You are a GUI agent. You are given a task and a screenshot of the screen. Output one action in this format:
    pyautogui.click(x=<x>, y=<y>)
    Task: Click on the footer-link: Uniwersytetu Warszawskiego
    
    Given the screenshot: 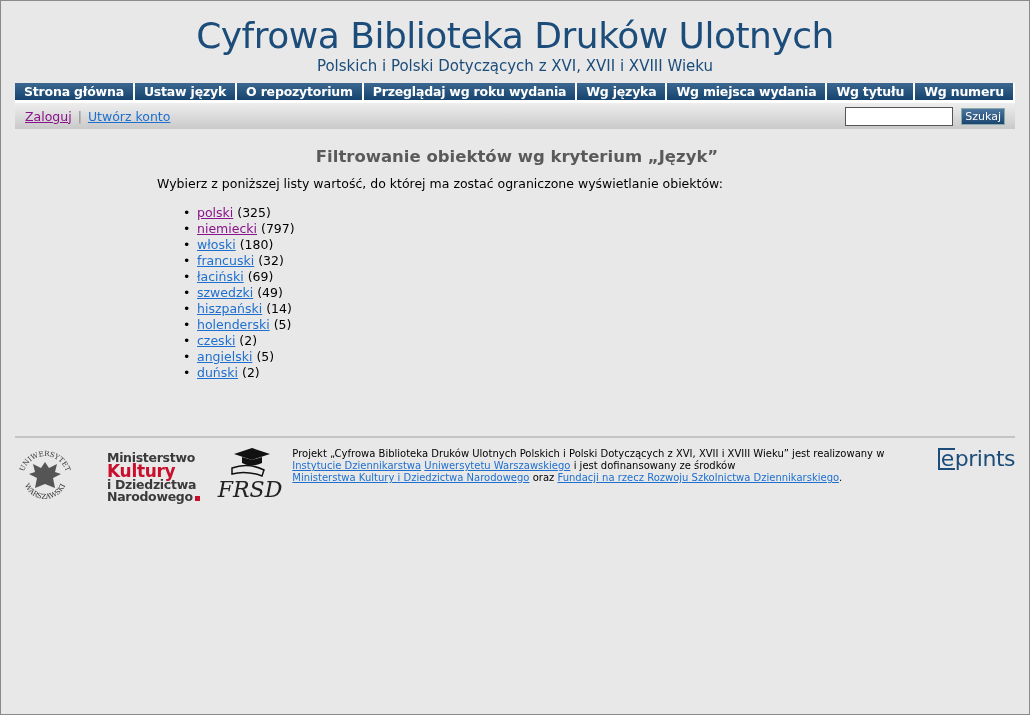 What is the action you would take?
    pyautogui.click(x=497, y=465)
    